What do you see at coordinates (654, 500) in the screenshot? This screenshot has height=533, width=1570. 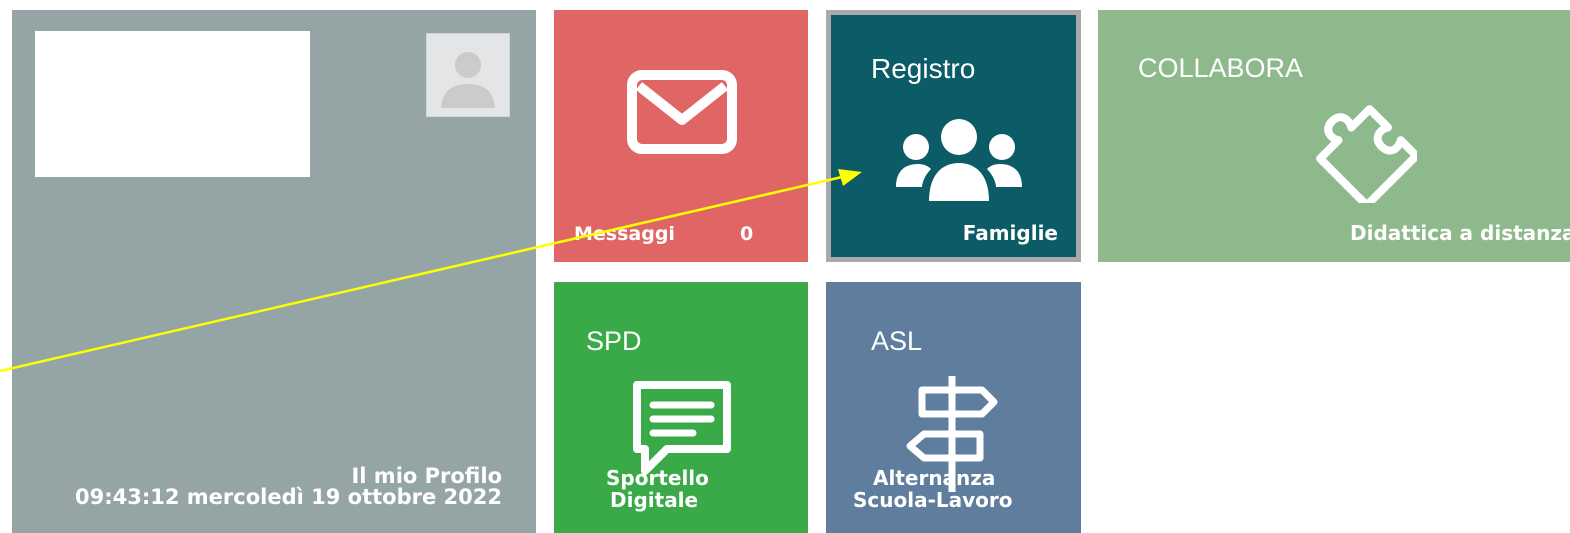 I see `spd-label-line2: Digitale` at bounding box center [654, 500].